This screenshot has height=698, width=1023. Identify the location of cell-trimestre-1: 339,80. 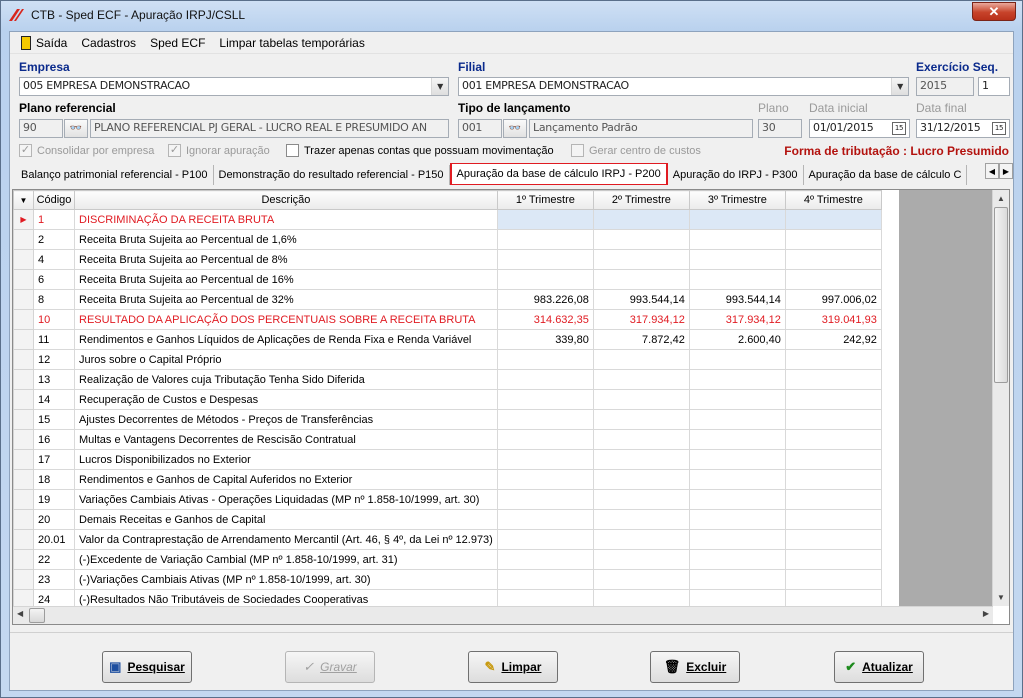
(545, 339).